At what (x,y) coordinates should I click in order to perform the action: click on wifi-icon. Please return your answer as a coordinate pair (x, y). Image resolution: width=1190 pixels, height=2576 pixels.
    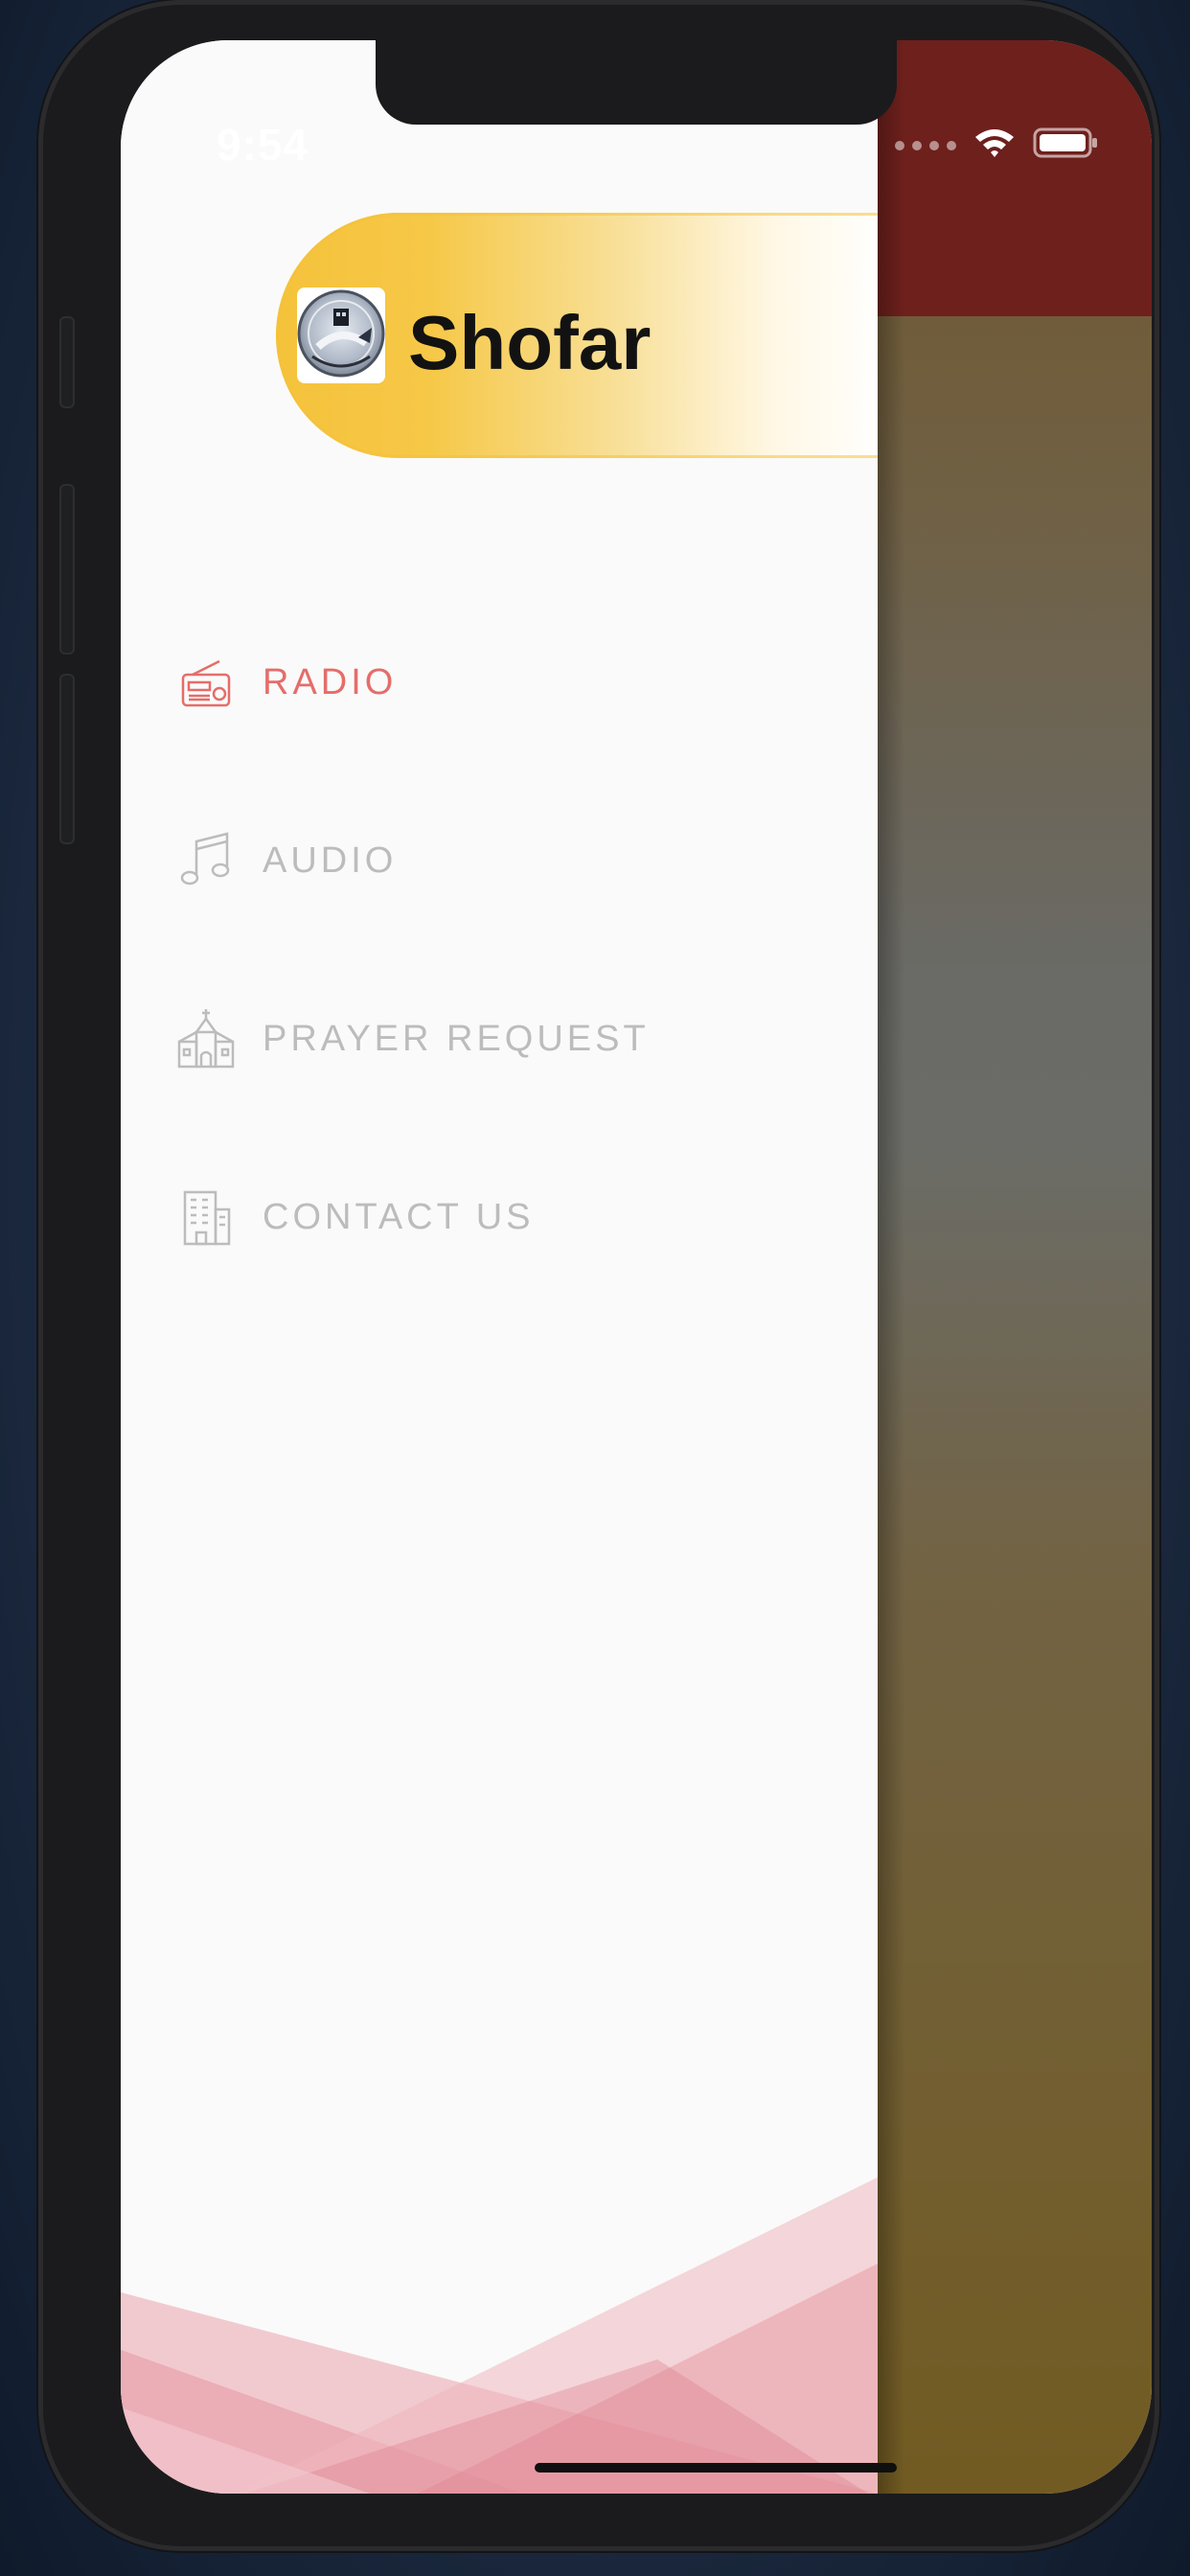
    Looking at the image, I should click on (995, 145).